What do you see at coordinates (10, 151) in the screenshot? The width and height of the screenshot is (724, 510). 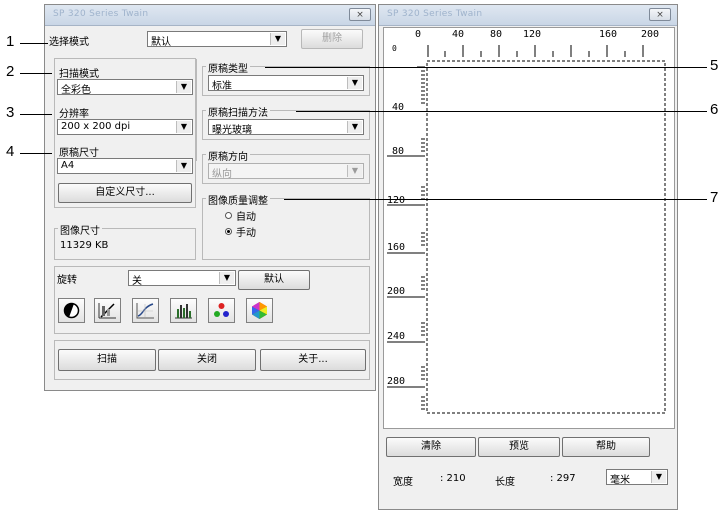 I see `callout-number: 4` at bounding box center [10, 151].